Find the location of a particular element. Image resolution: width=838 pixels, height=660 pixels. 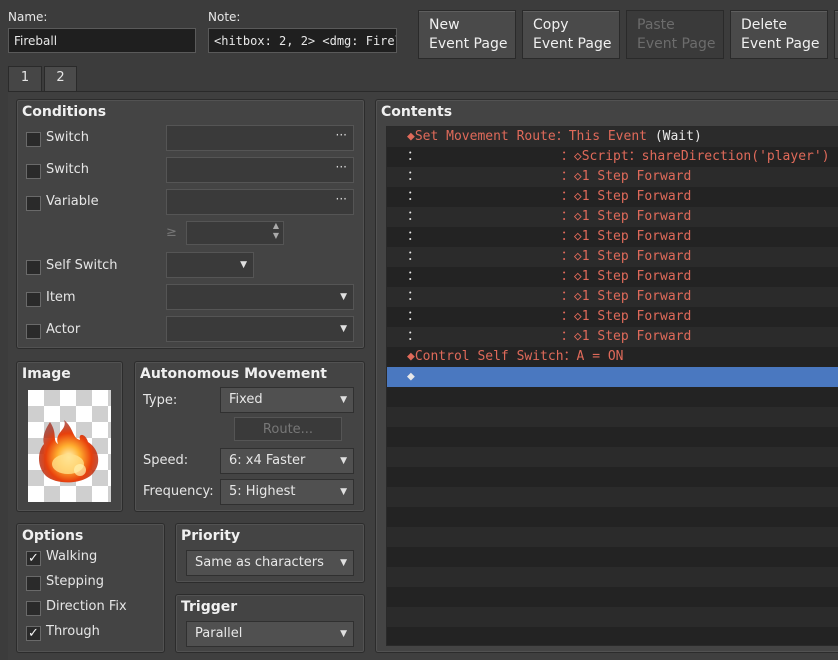

command-row: ◆ is located at coordinates (612, 377).